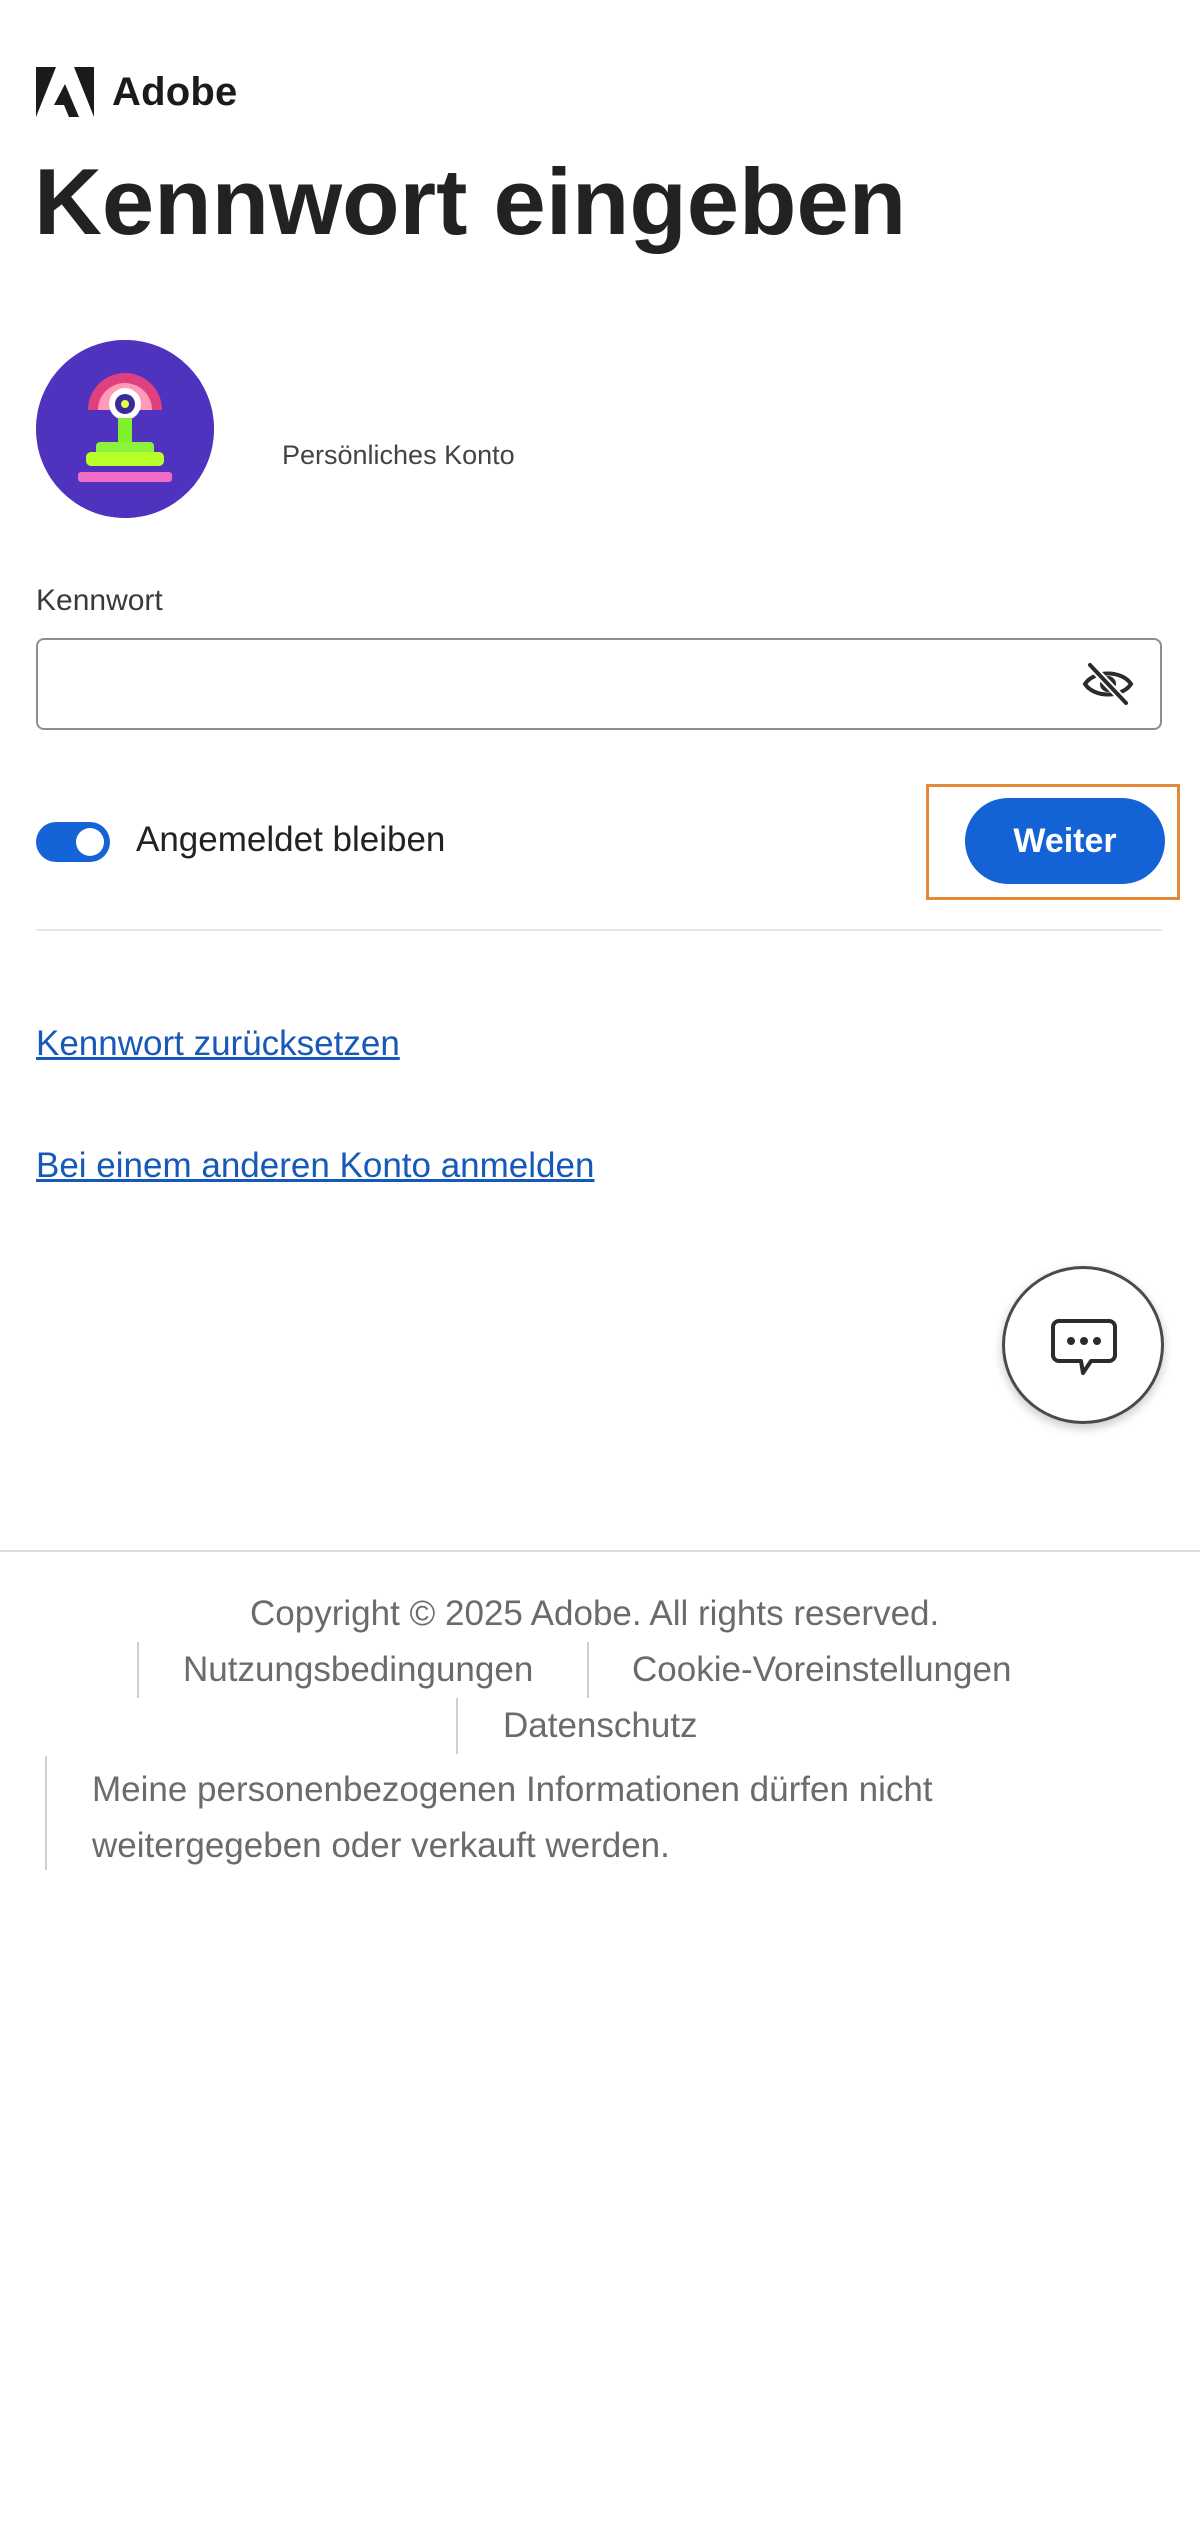 This screenshot has height=2534, width=1200. Describe the element at coordinates (1108, 684) in the screenshot. I see `eye-slash-icon` at that location.